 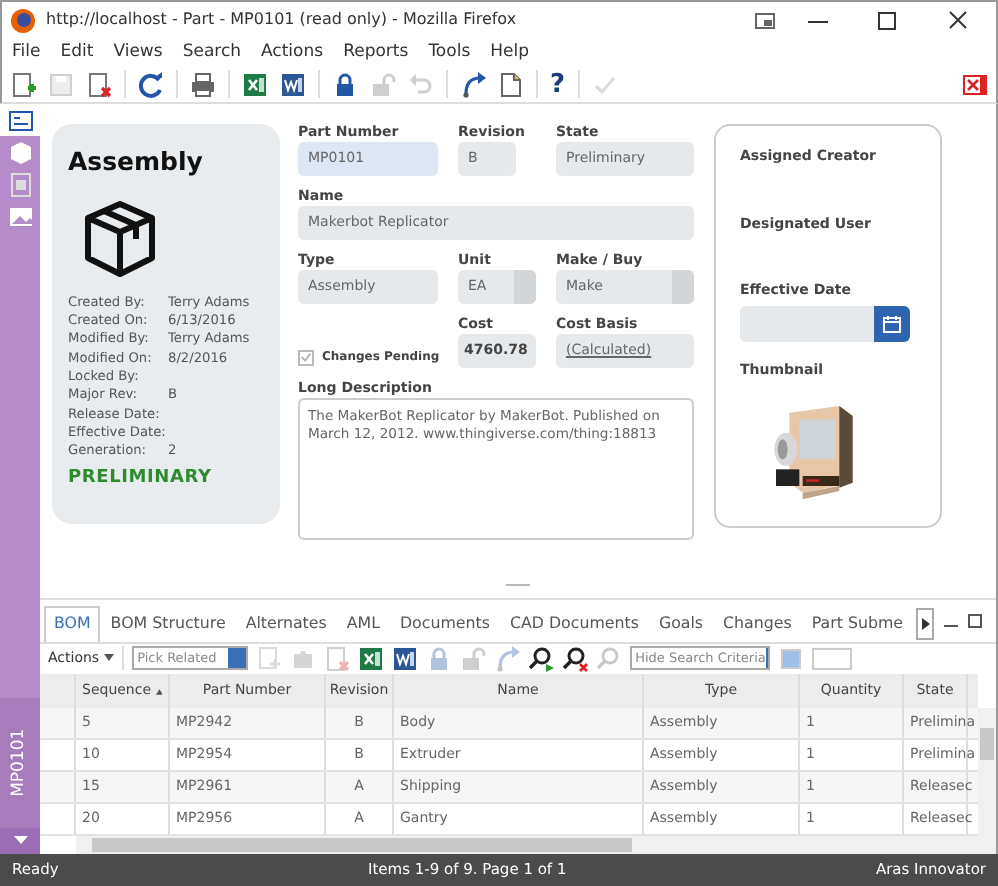 I want to click on scroll-tabs-button, so click(x=925, y=624).